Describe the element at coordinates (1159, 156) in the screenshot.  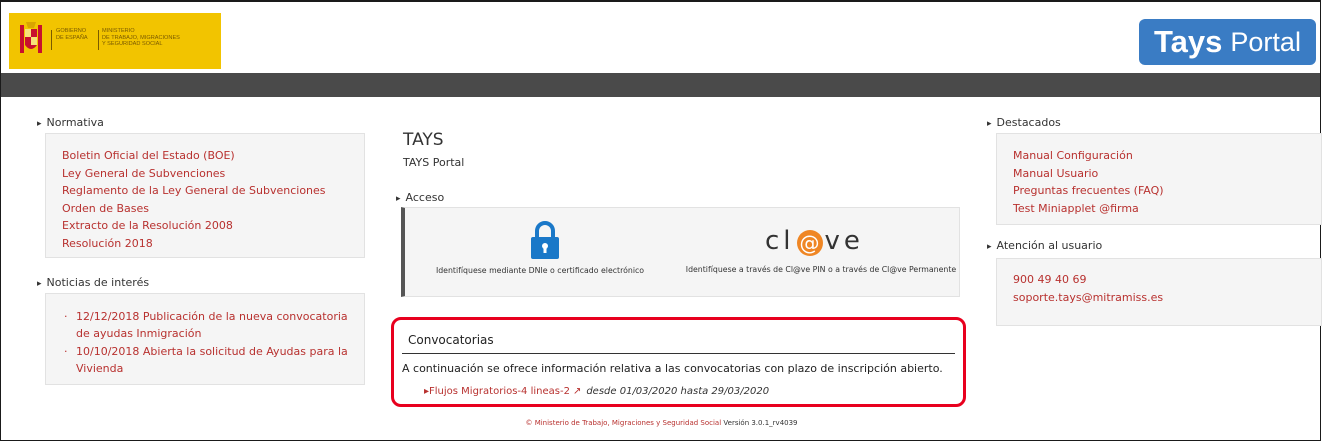
I see `link-manual-configuracion: Manual Configuración` at that location.